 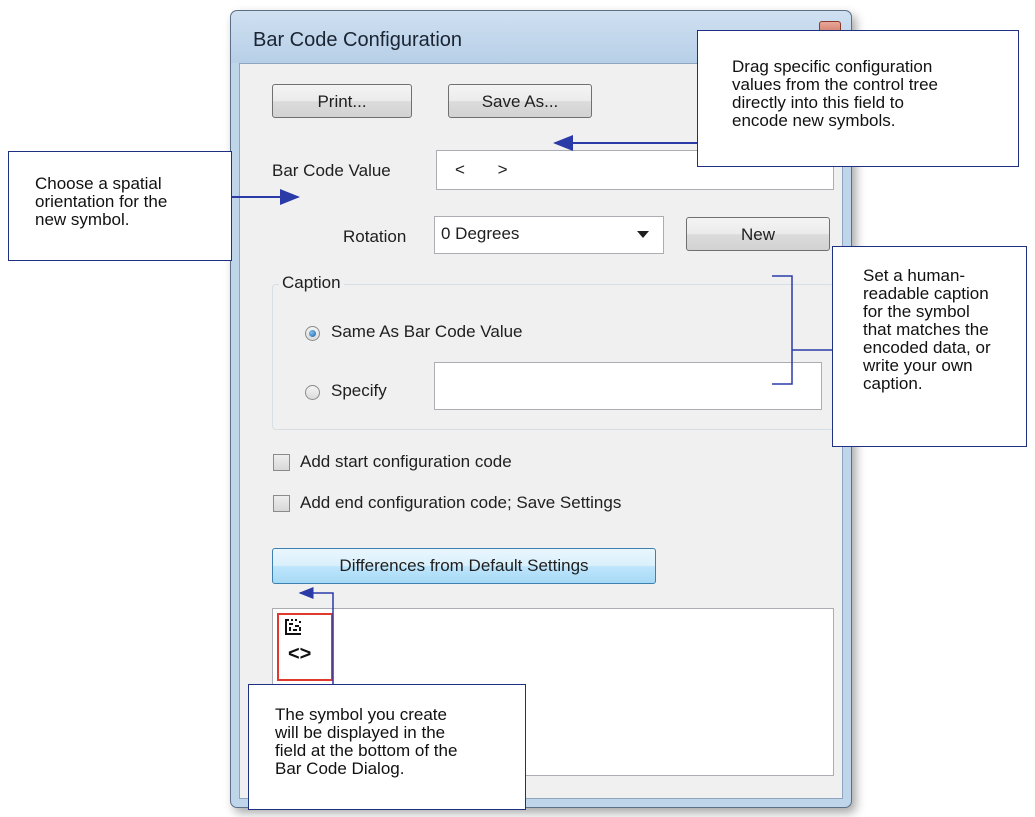 I want to click on callout-text: for the symbol, so click(x=916, y=311).